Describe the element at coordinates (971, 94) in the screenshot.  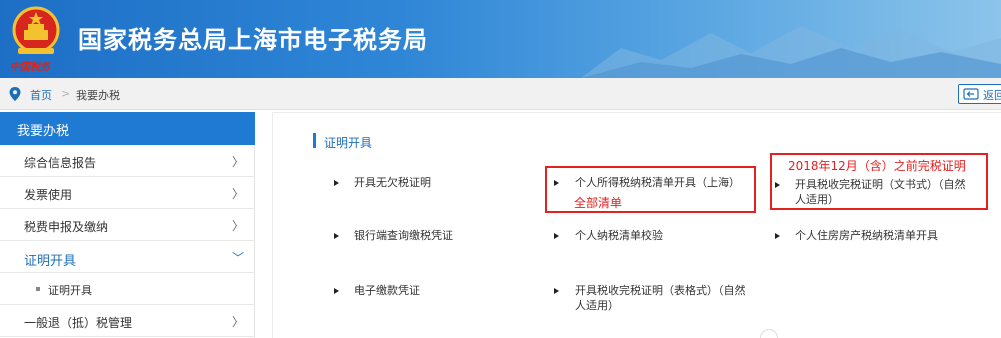
I see `back-arrow-icon` at that location.